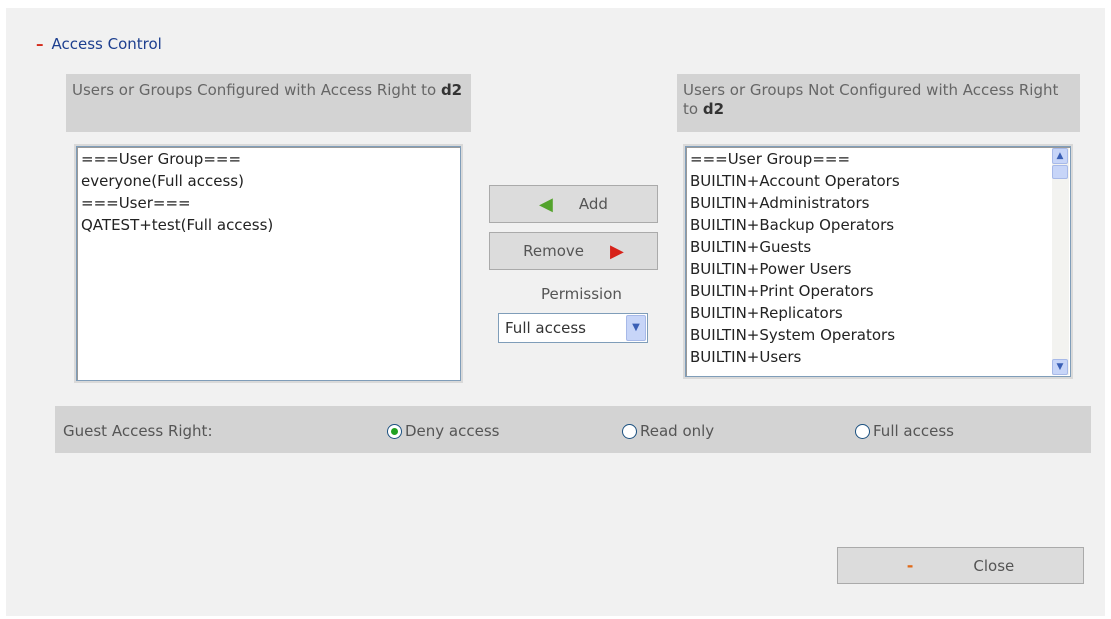  What do you see at coordinates (573, 204) in the screenshot?
I see `add-button: ◀ Add` at bounding box center [573, 204].